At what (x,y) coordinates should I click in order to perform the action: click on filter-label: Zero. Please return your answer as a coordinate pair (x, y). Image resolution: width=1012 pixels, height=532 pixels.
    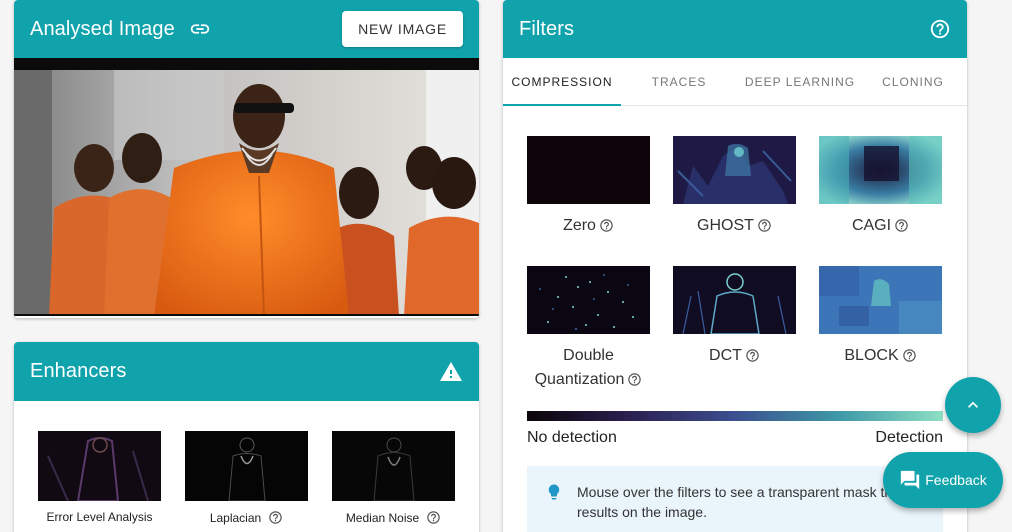
    Looking at the image, I should click on (579, 225).